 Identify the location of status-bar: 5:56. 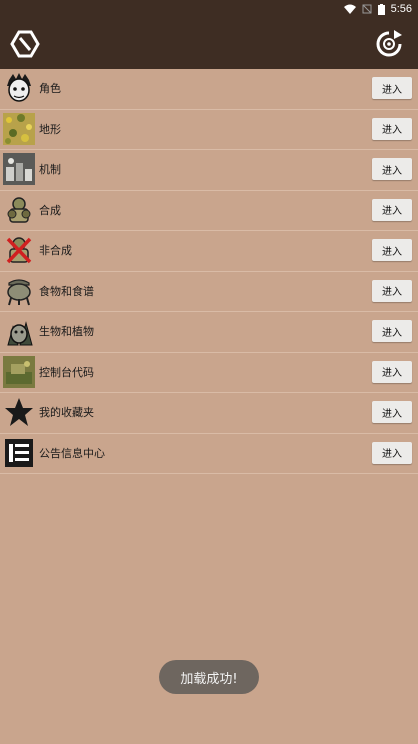
(209, 9).